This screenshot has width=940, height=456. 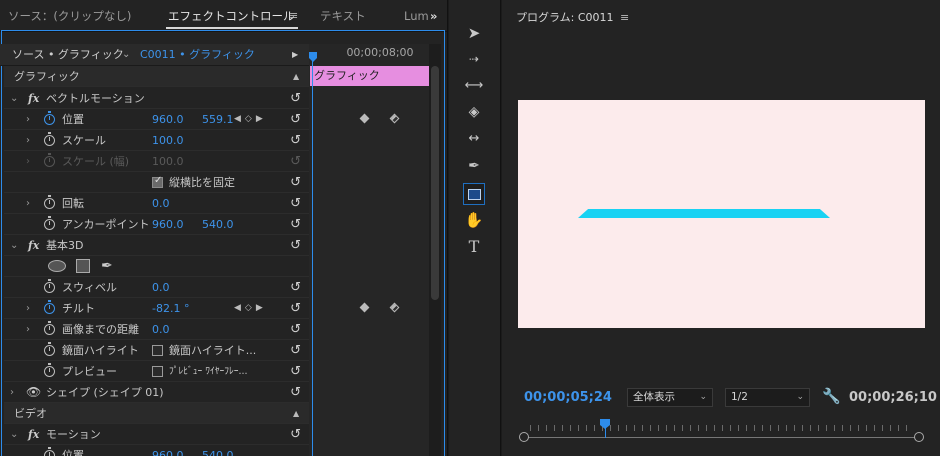 I want to click on tab-source: ソース：(クリップなし), so click(x=69, y=16).